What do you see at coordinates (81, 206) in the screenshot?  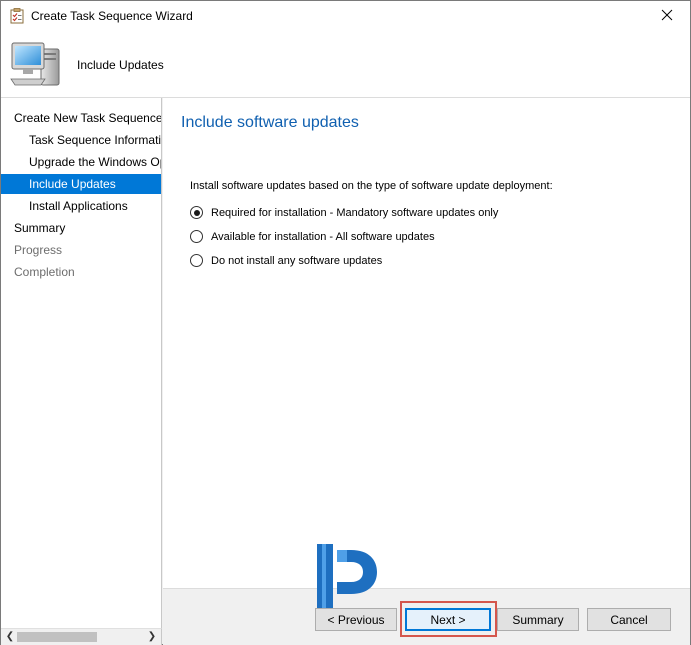 I see `nav-item-install-applications: Install Applications` at bounding box center [81, 206].